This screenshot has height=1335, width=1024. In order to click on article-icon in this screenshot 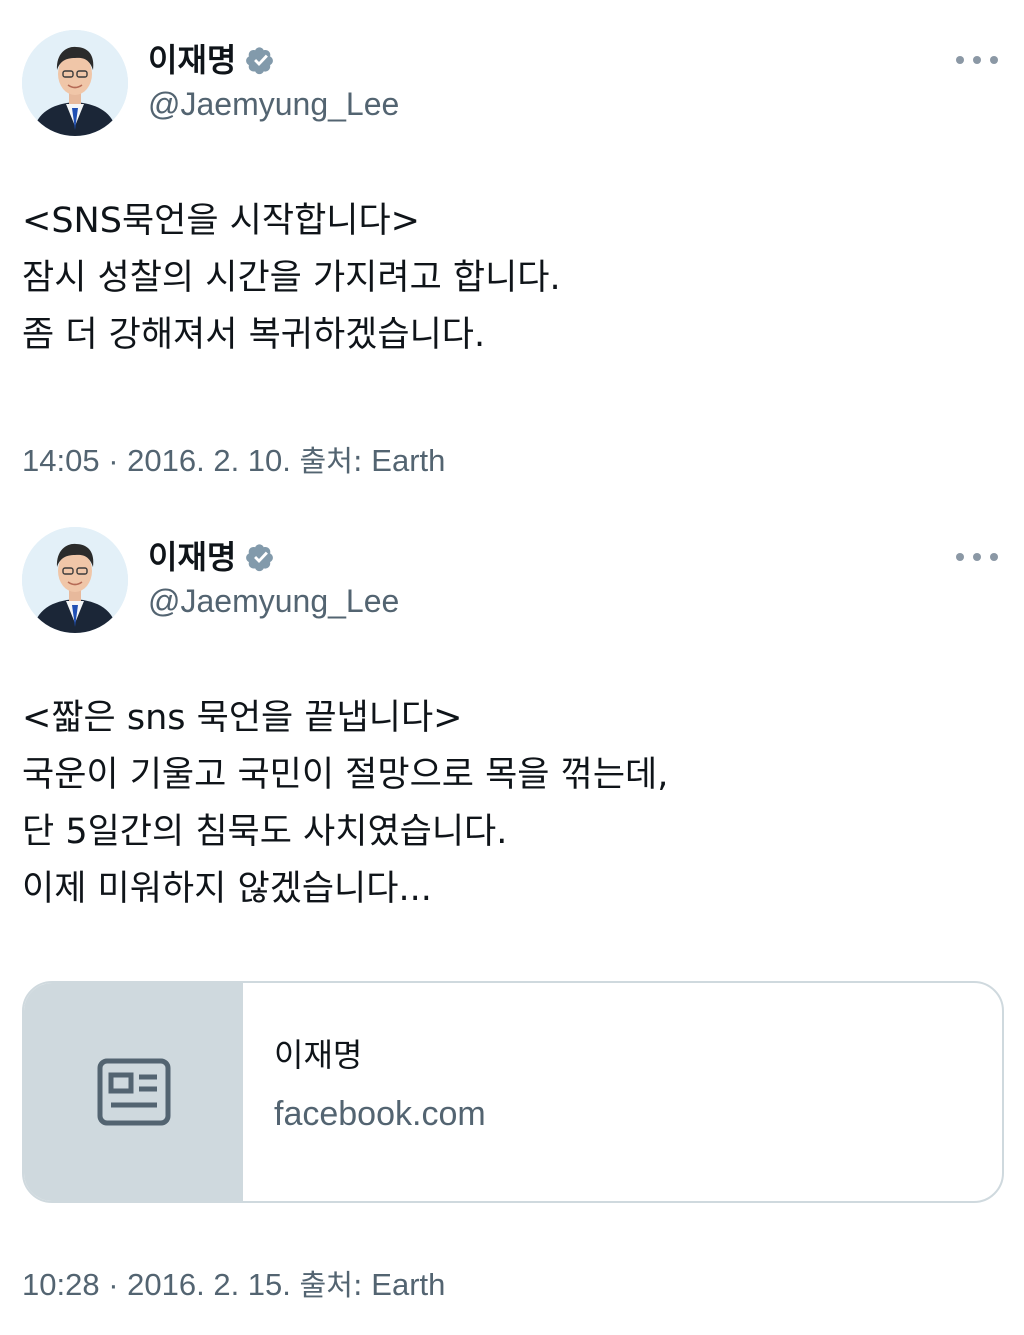, I will do `click(133, 1092)`.